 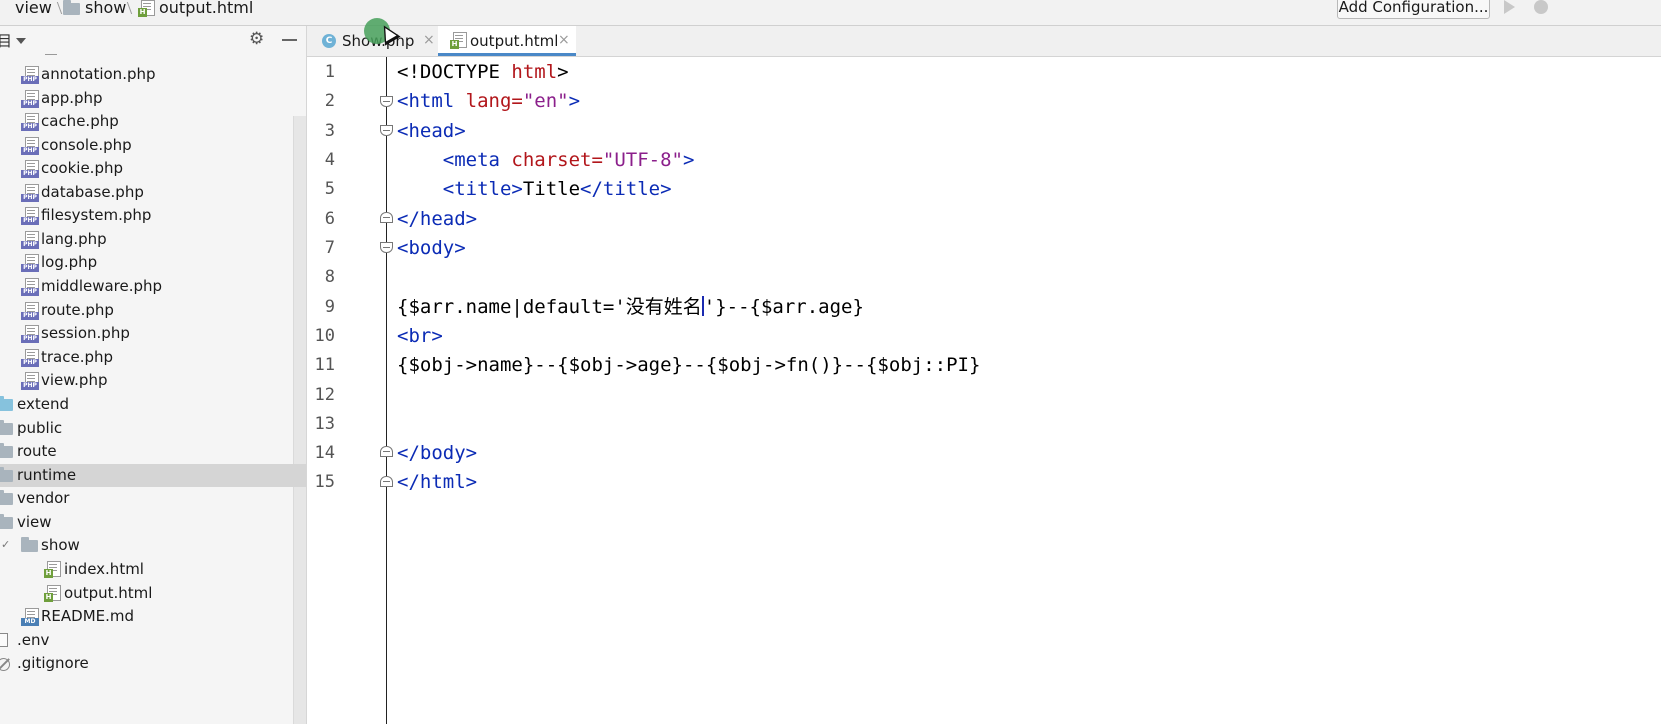 I want to click on code-line: <br>, so click(x=420, y=336).